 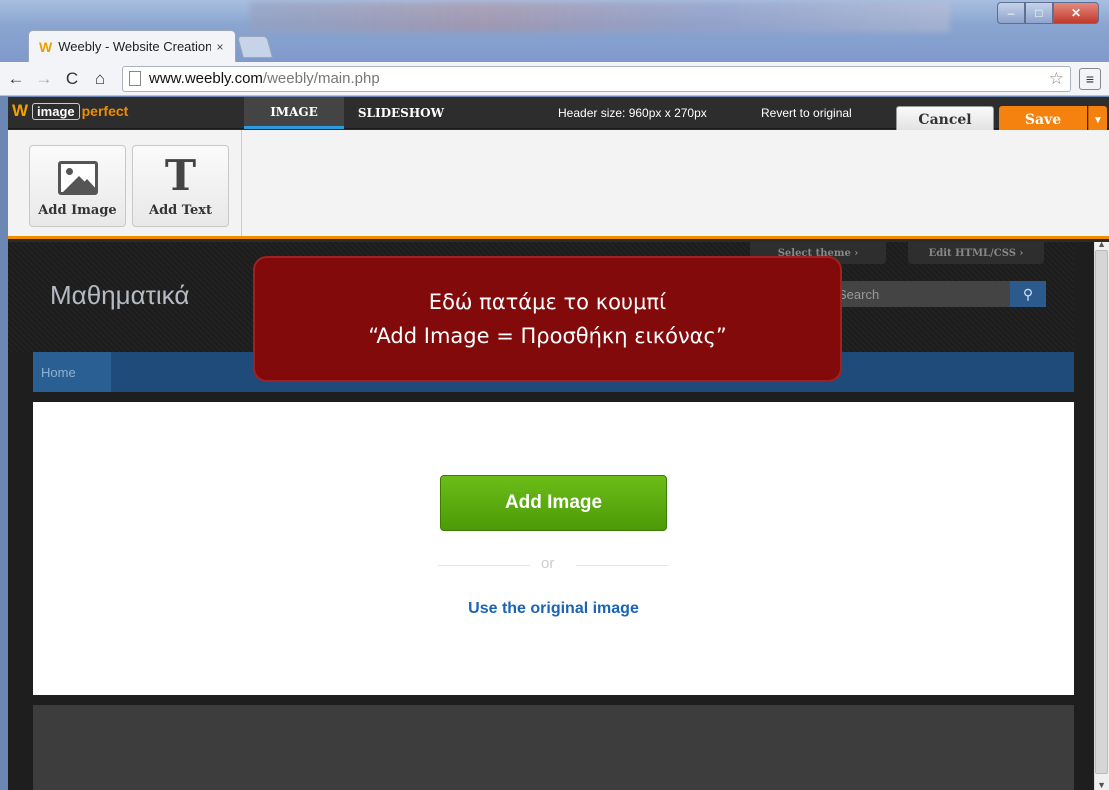 I want to click on address-bar: www.weebly.com /weebly/main.php ☆, so click(x=596, y=78).